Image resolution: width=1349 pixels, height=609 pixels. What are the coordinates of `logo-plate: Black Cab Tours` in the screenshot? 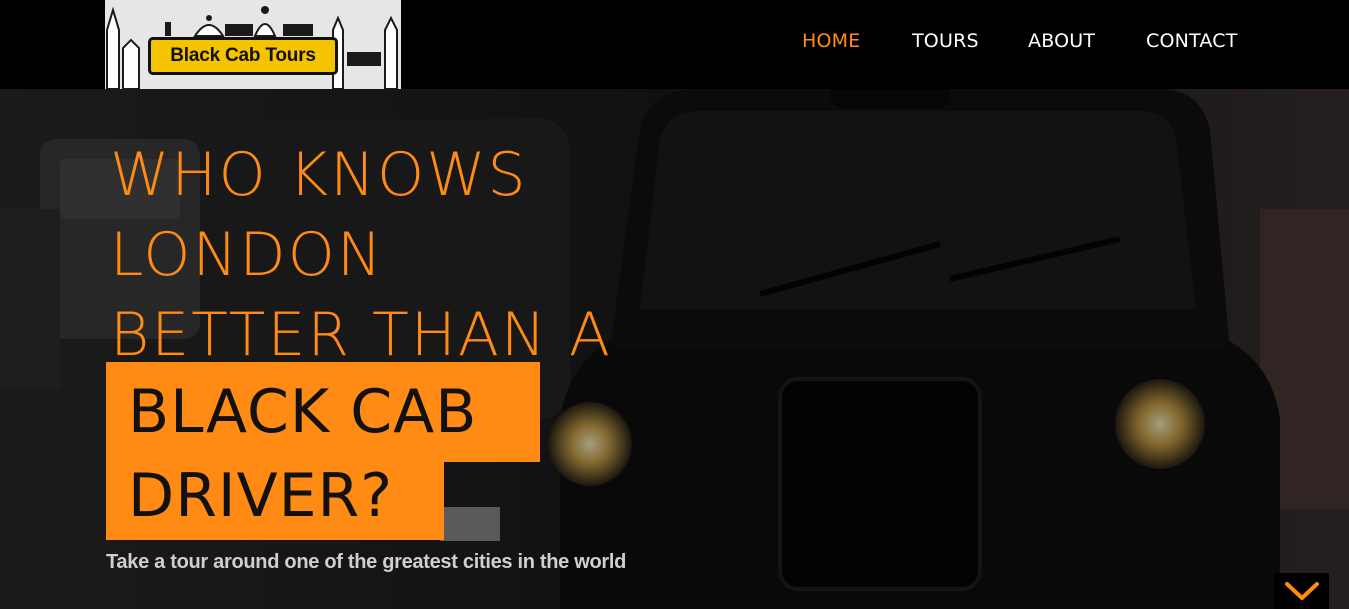 It's located at (243, 56).